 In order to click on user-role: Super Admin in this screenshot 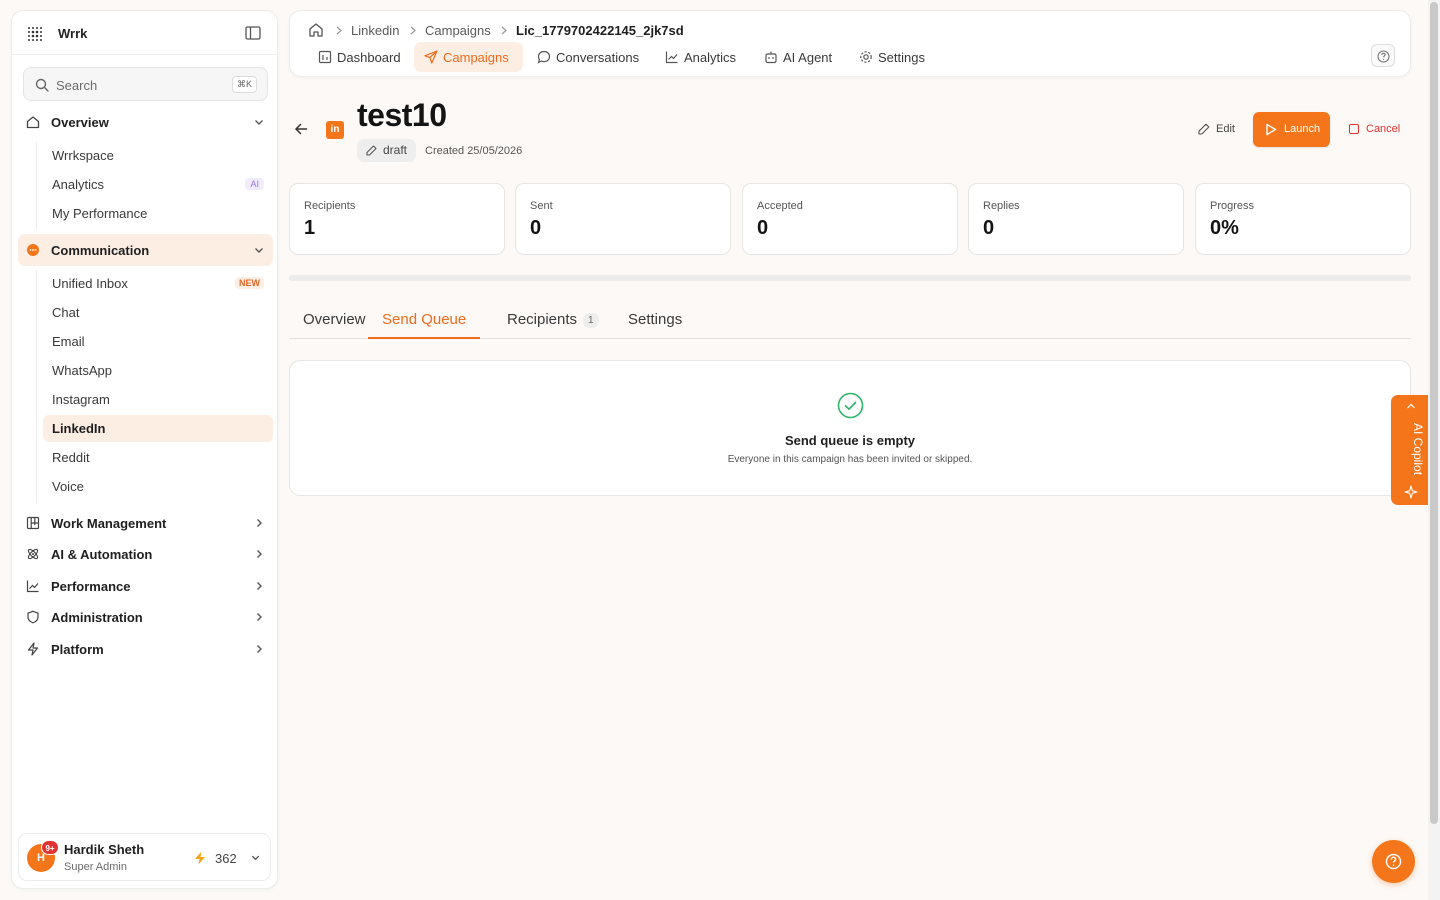, I will do `click(95, 867)`.